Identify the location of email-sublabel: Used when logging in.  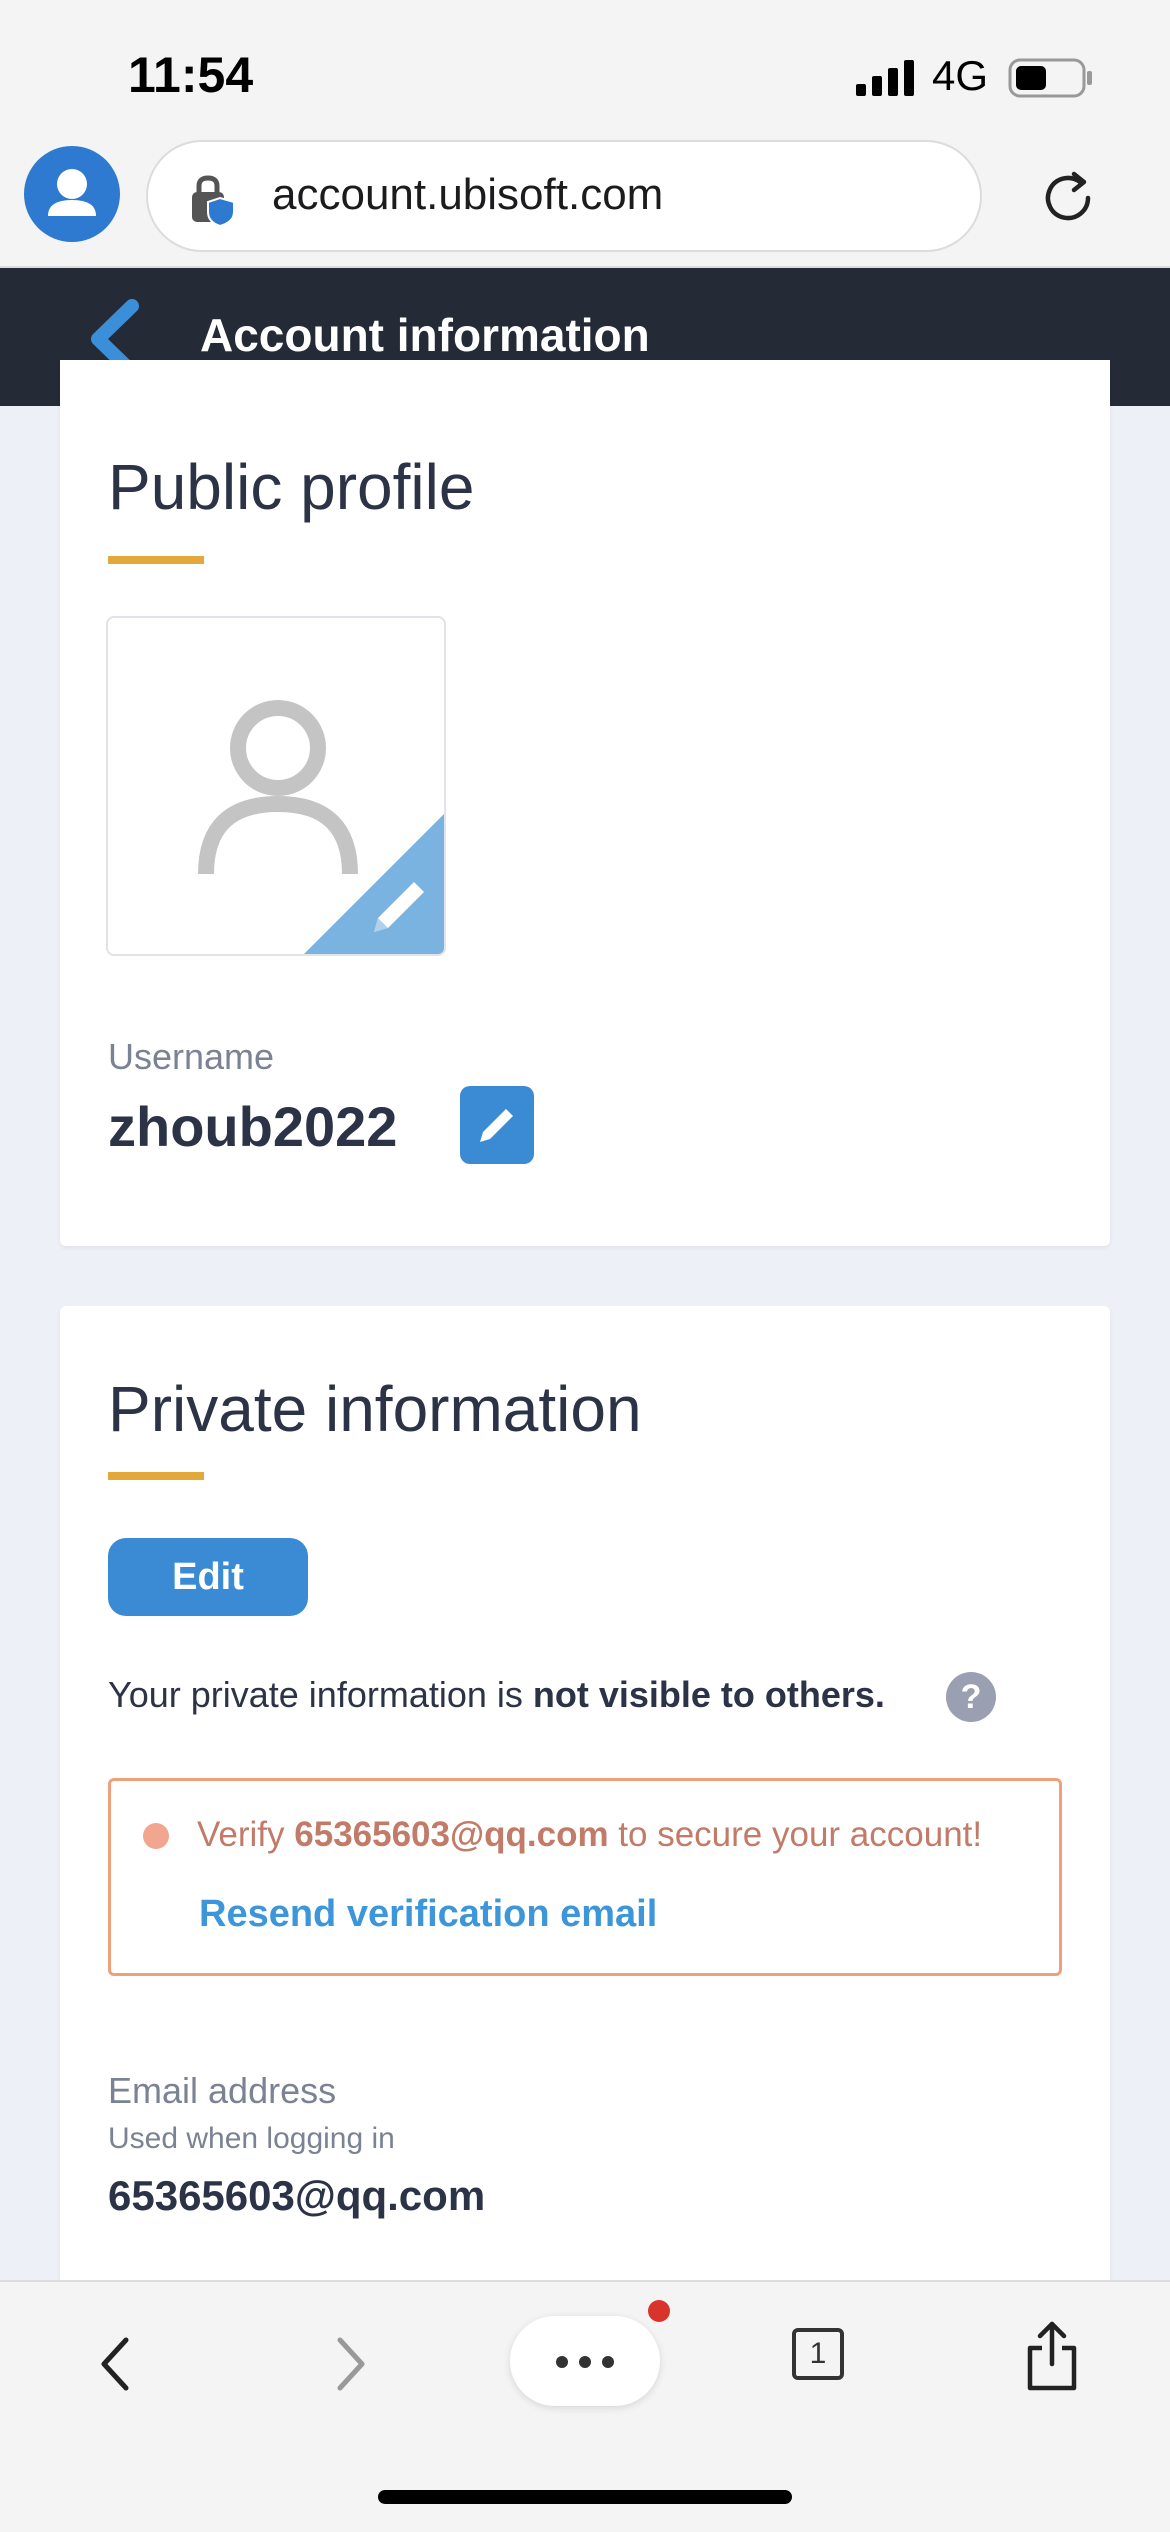
(251, 2138).